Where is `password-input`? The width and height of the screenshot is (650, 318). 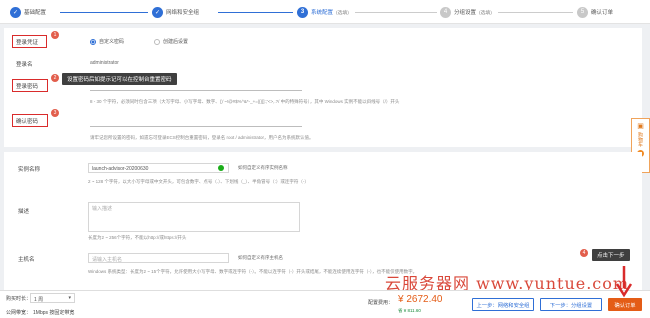 password-input is located at coordinates (196, 90).